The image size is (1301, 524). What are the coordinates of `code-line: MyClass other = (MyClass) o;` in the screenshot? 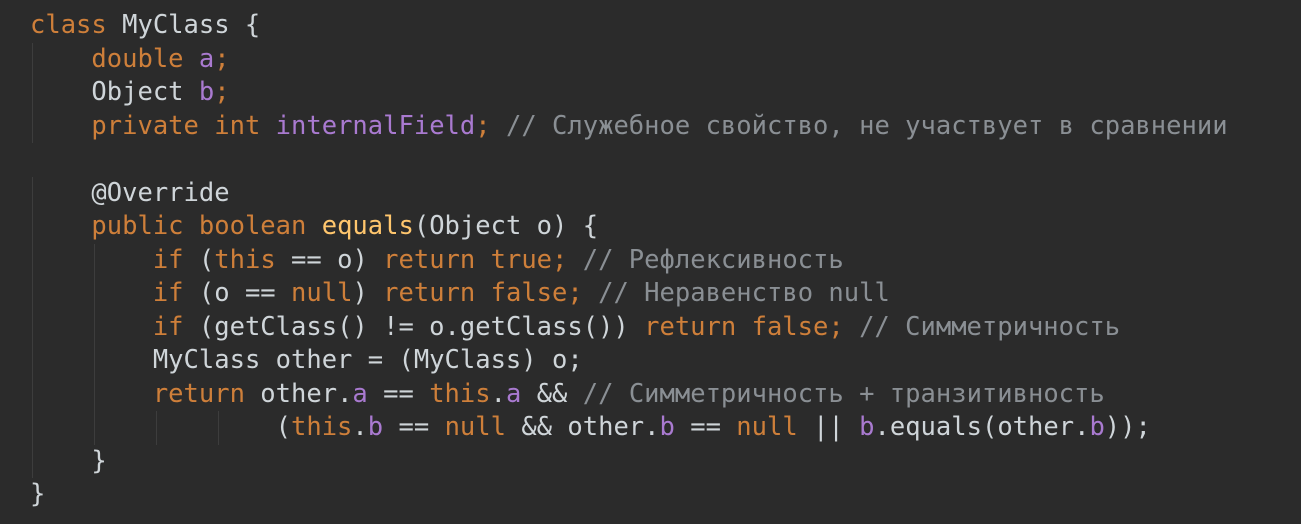 It's located at (650, 361).